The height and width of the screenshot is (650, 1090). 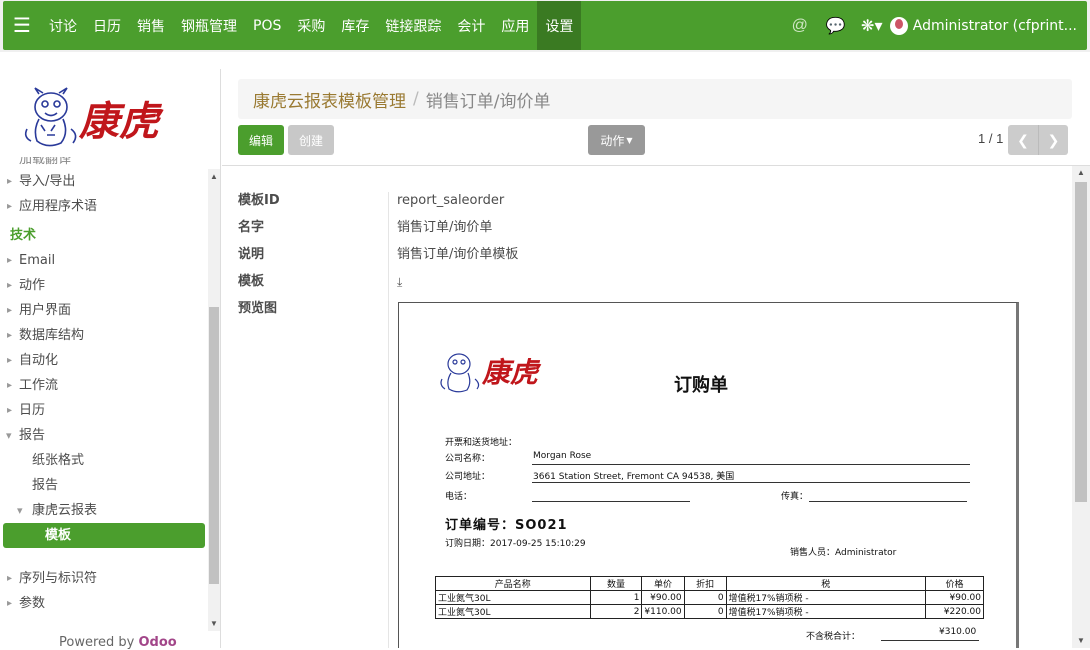 I want to click on field-labels: 模板ID 名字 说明 模板 预览图, so click(x=259, y=259).